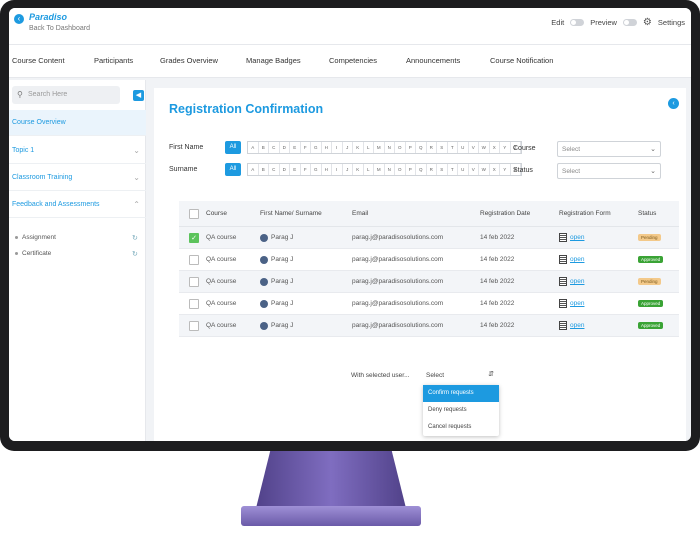 This screenshot has height=533, width=700. What do you see at coordinates (113, 60) in the screenshot?
I see `tab-participants: Participants` at bounding box center [113, 60].